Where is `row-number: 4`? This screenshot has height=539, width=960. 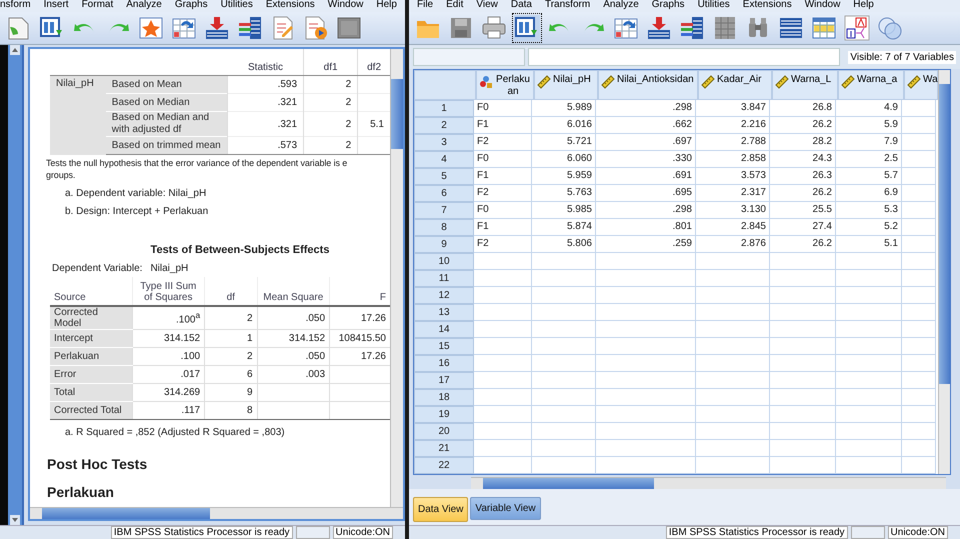
row-number: 4 is located at coordinates (444, 159).